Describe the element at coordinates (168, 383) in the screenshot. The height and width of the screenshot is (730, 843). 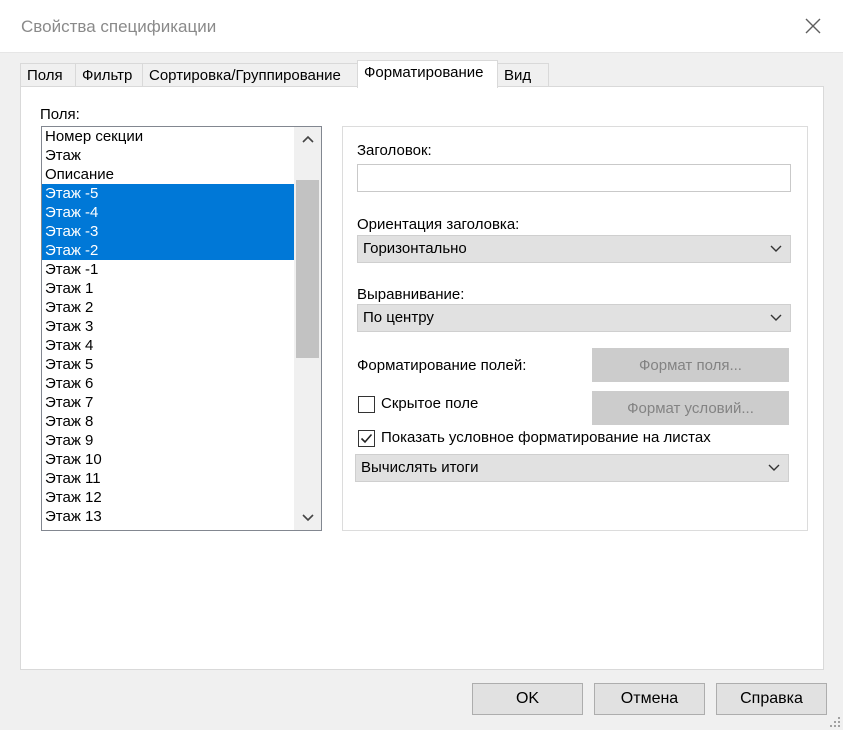
I see `list-item: Этаж 6` at that location.